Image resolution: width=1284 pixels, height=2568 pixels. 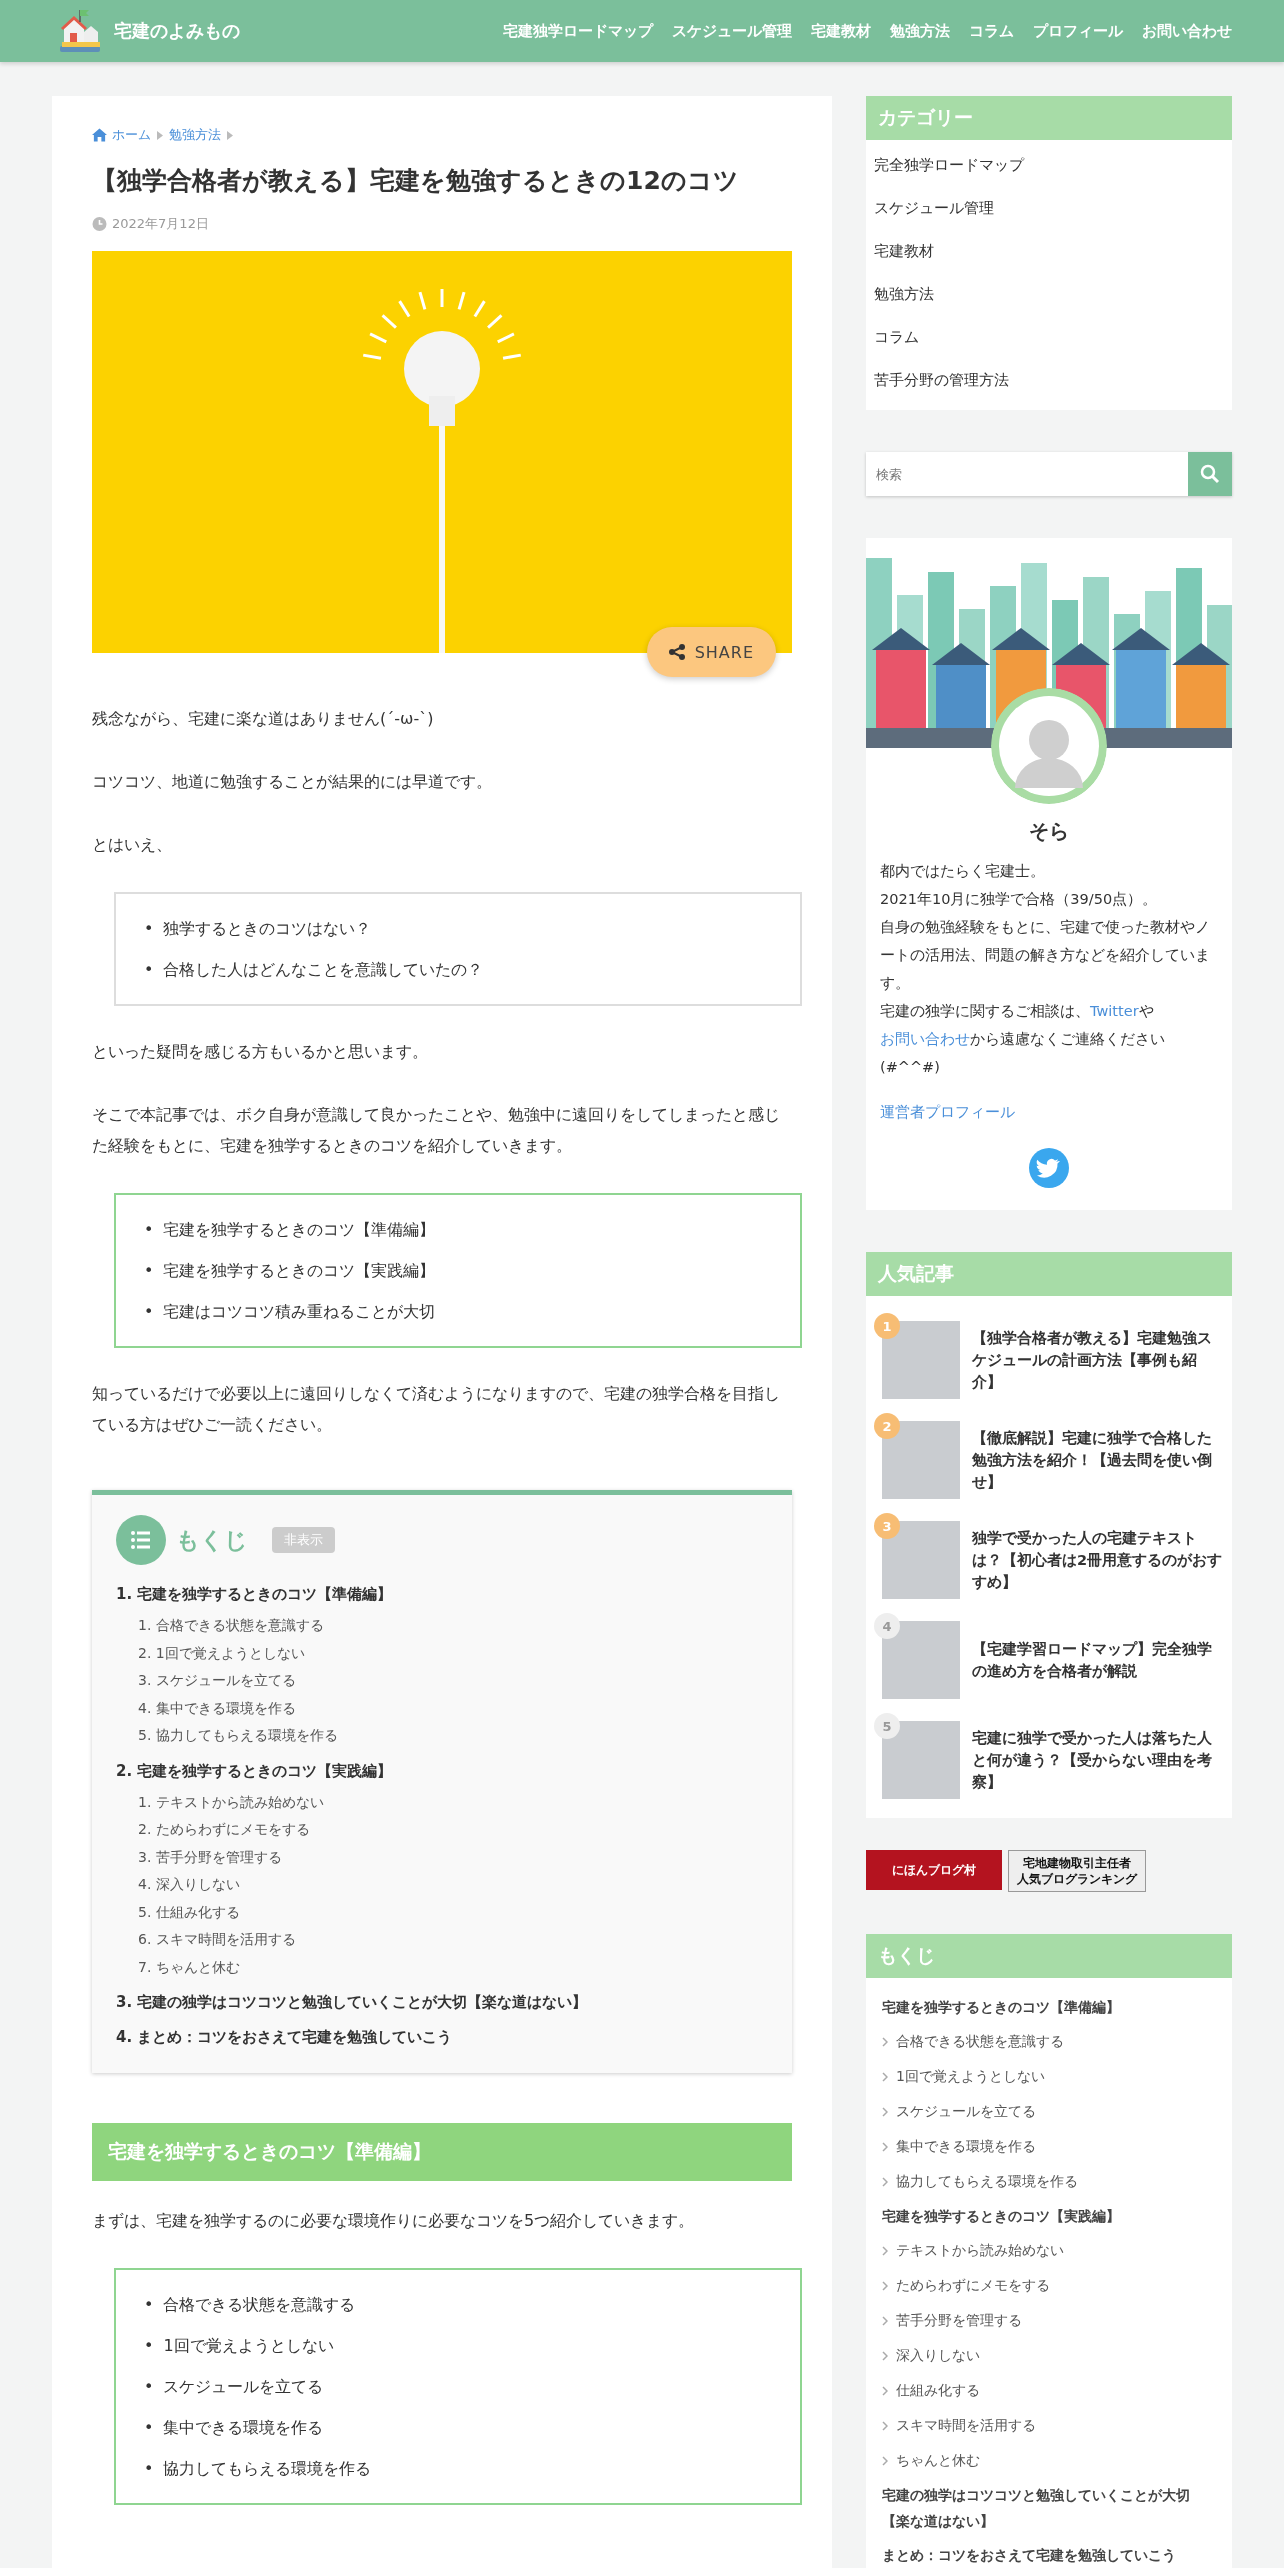 What do you see at coordinates (1049, 1168) in the screenshot?
I see `twitter-bird-icon` at bounding box center [1049, 1168].